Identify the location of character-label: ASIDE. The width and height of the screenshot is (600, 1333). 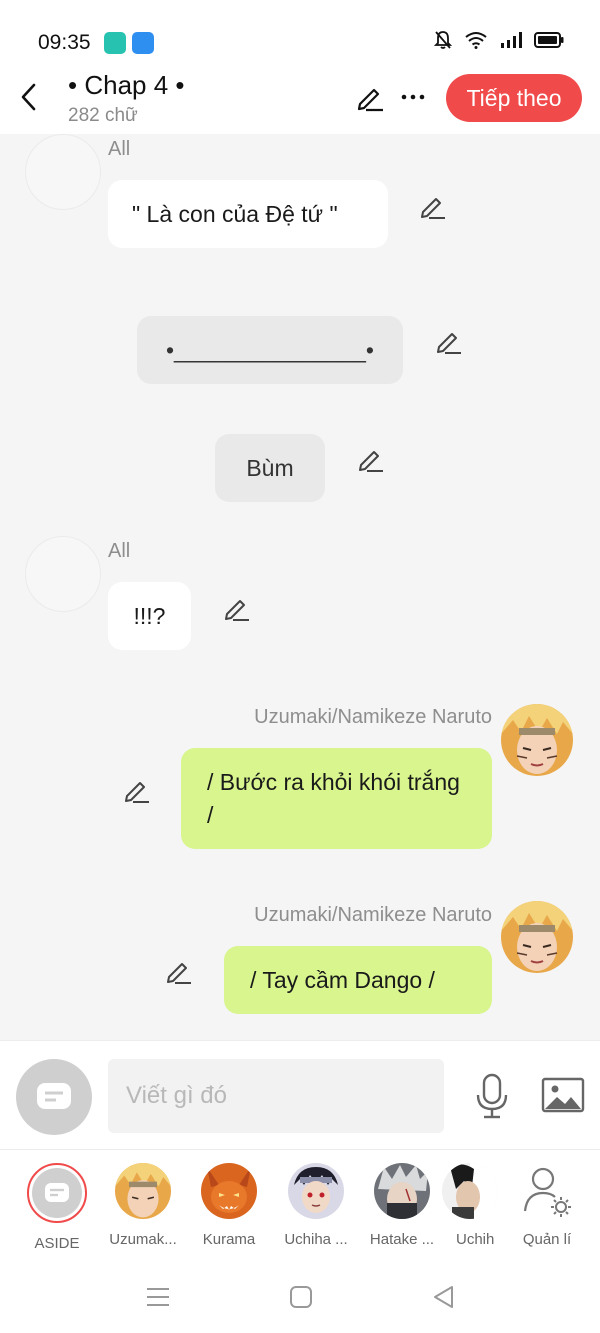
(57, 1243).